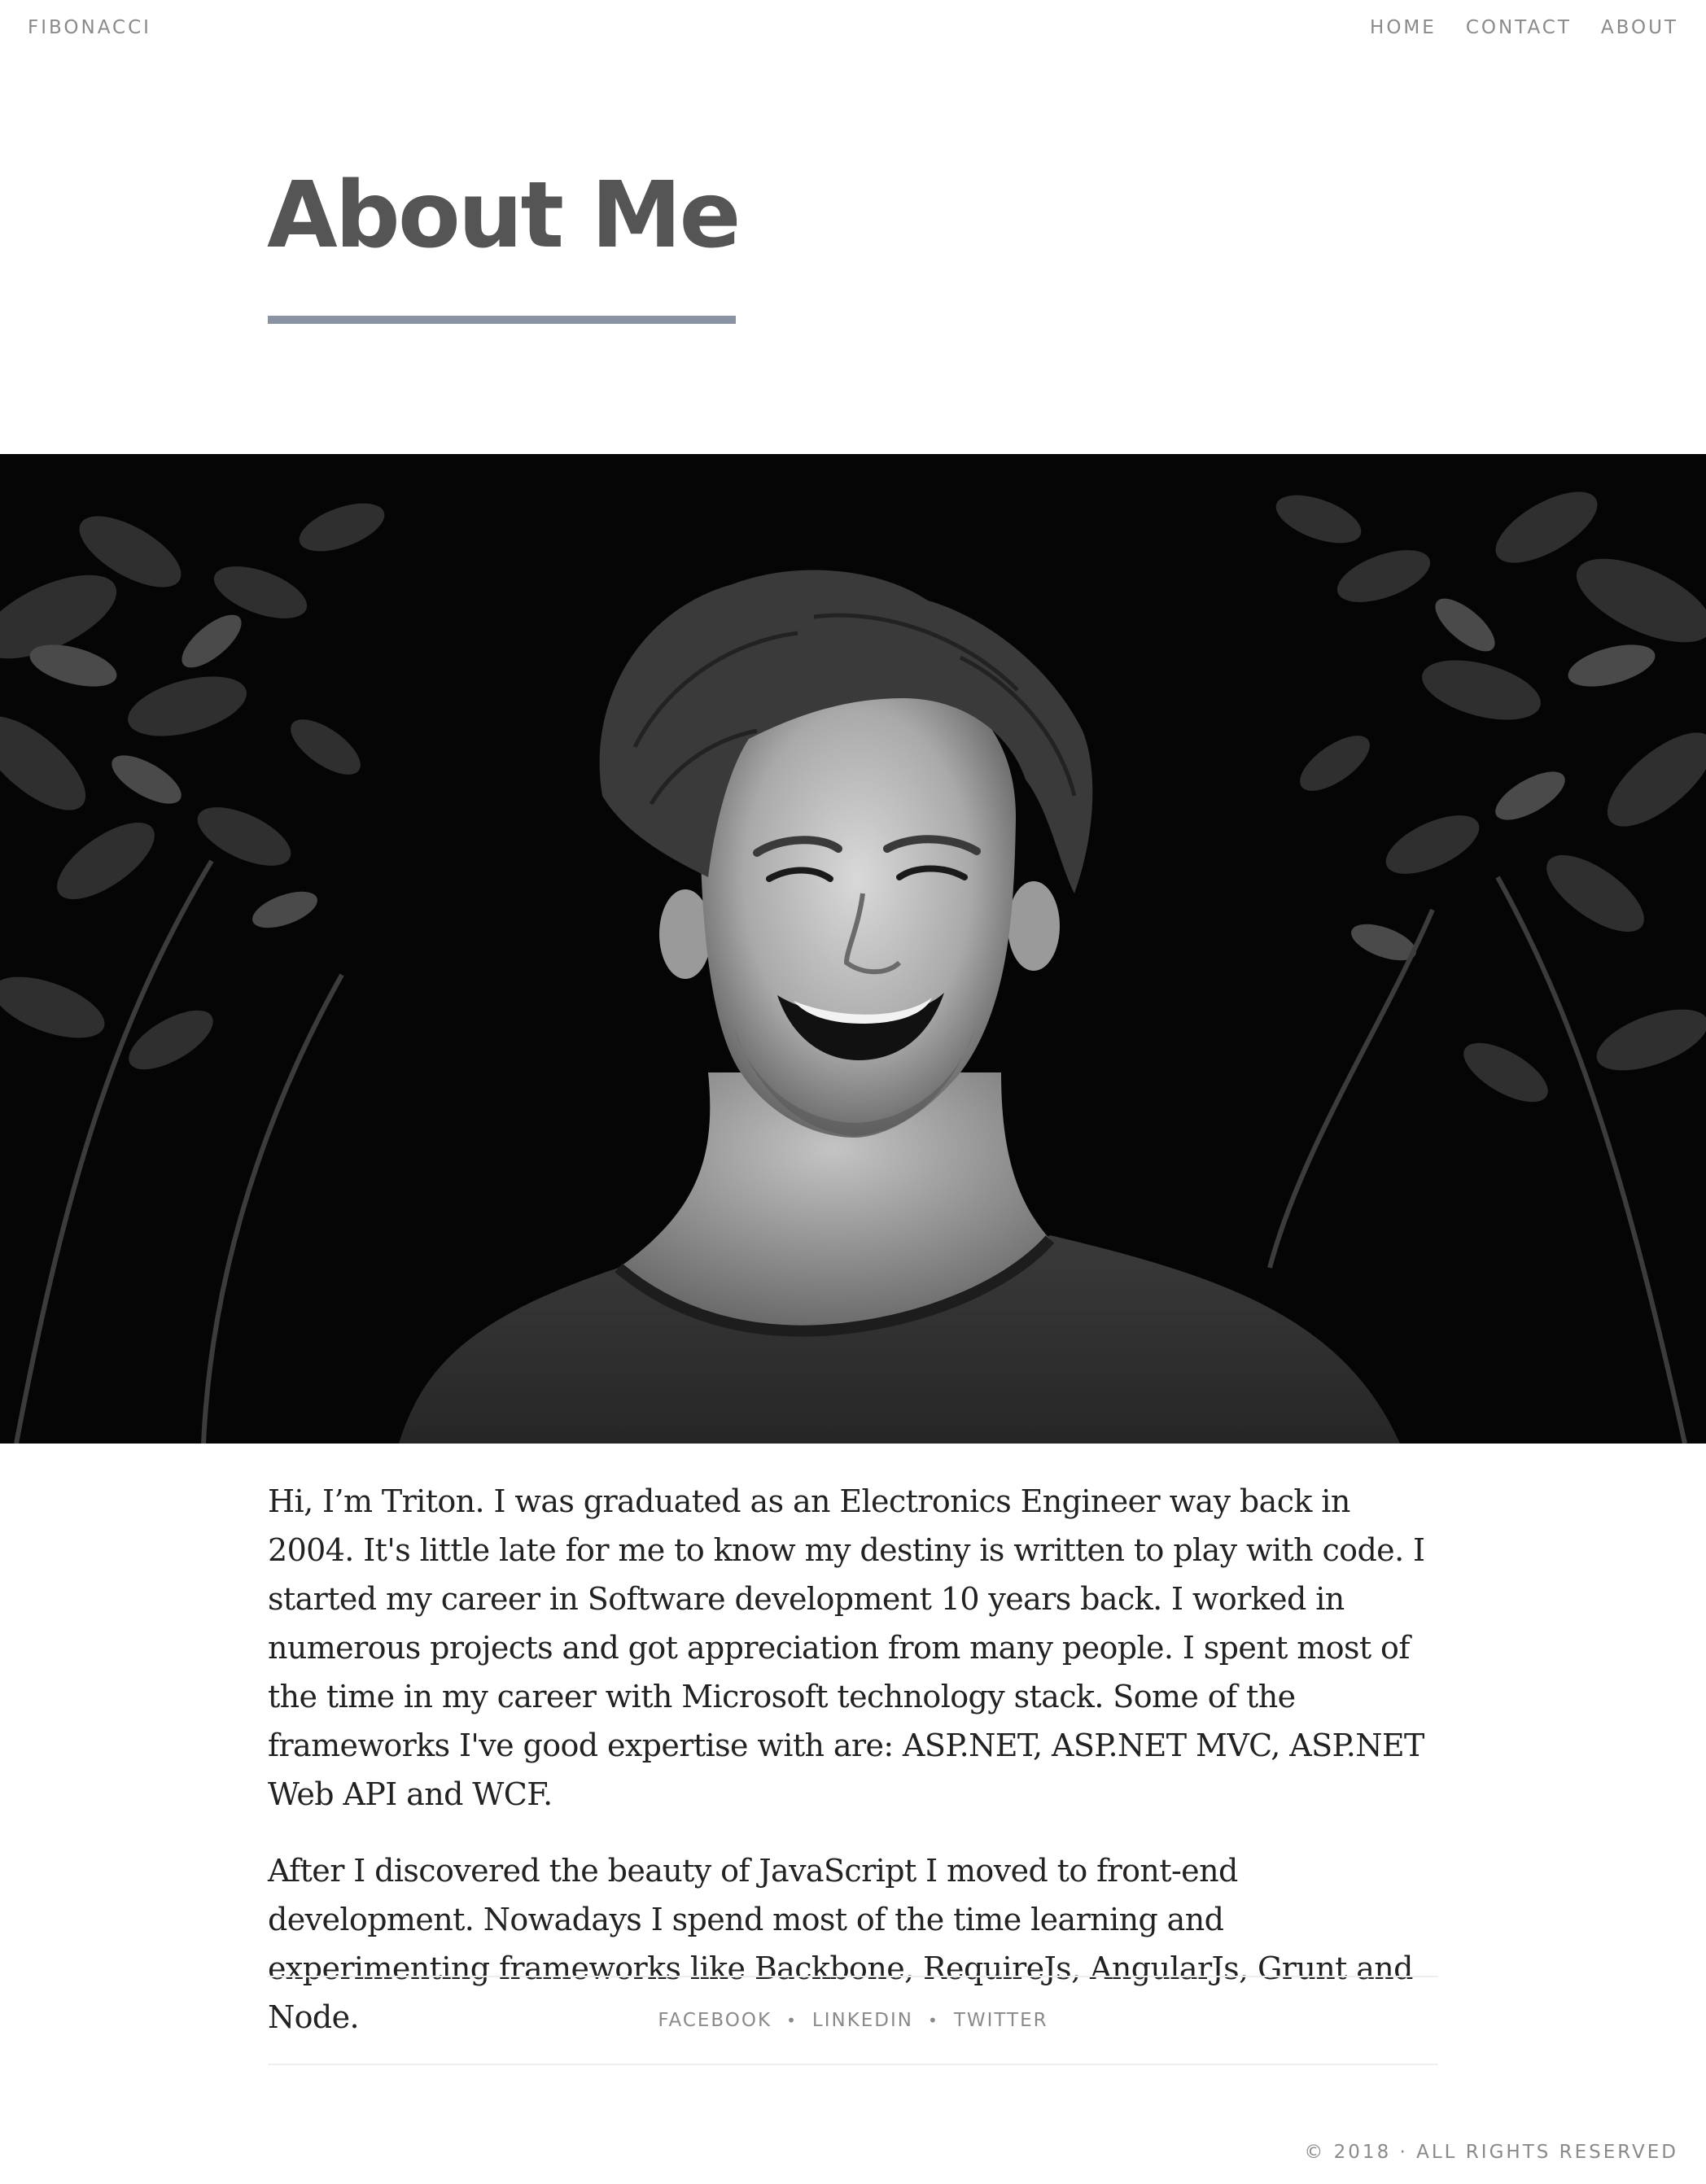  Describe the element at coordinates (1639, 28) in the screenshot. I see `nav-about-link: ABOUT` at that location.